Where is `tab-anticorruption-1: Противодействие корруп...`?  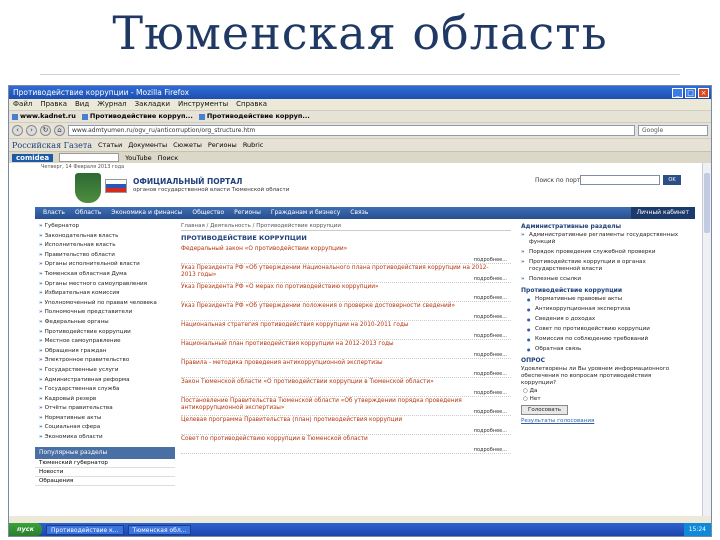 tab-anticorruption-1: Противодействие корруп... is located at coordinates (137, 116).